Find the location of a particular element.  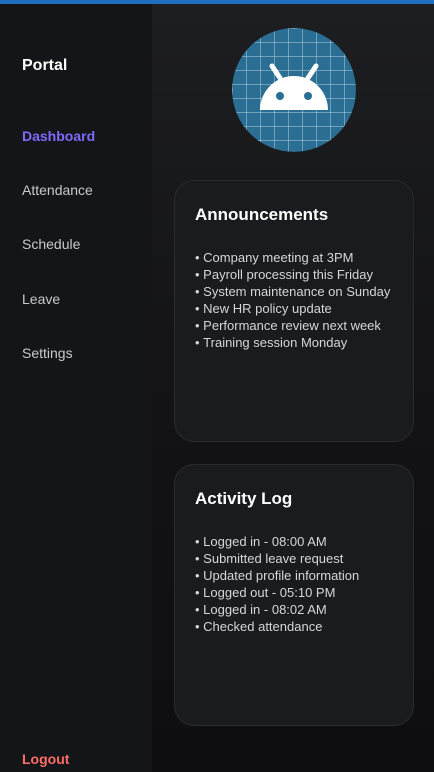

sidebar-item-settings: Settings is located at coordinates (47, 353).